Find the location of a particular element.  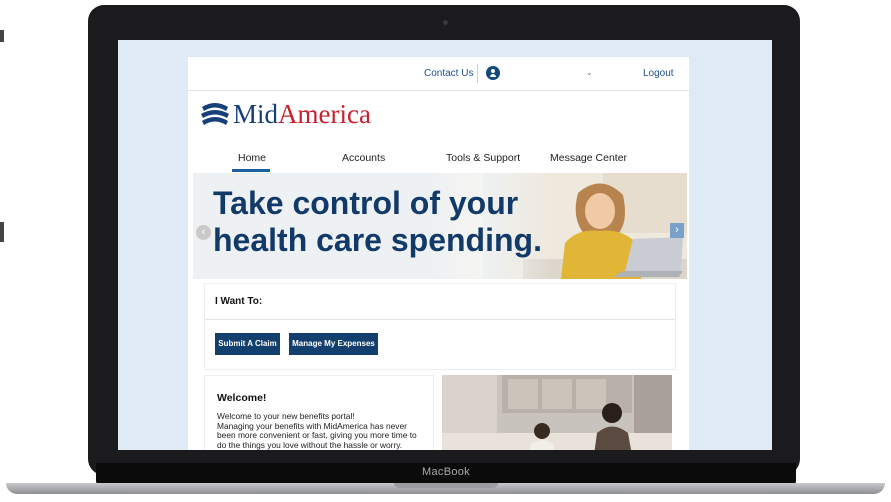

hero-line-1: Take control of your is located at coordinates (366, 203).